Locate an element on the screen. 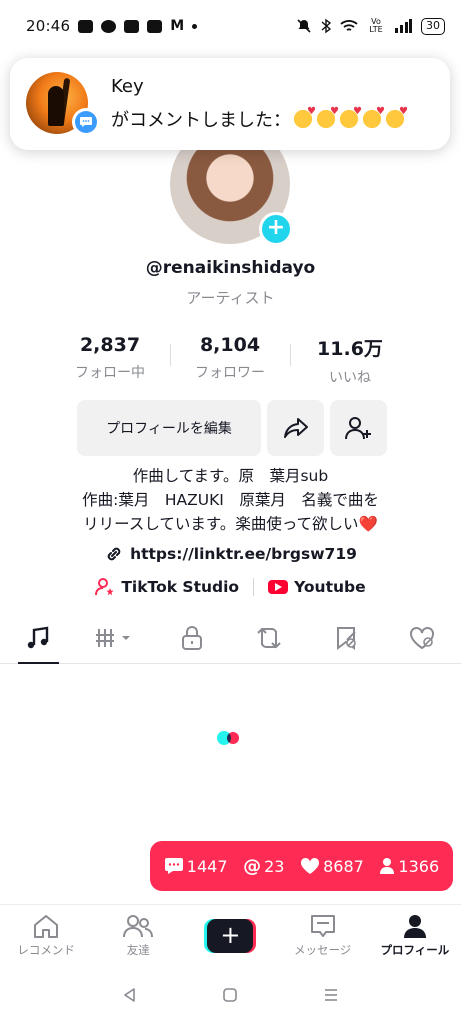  profile-tabs is located at coordinates (230, 638).